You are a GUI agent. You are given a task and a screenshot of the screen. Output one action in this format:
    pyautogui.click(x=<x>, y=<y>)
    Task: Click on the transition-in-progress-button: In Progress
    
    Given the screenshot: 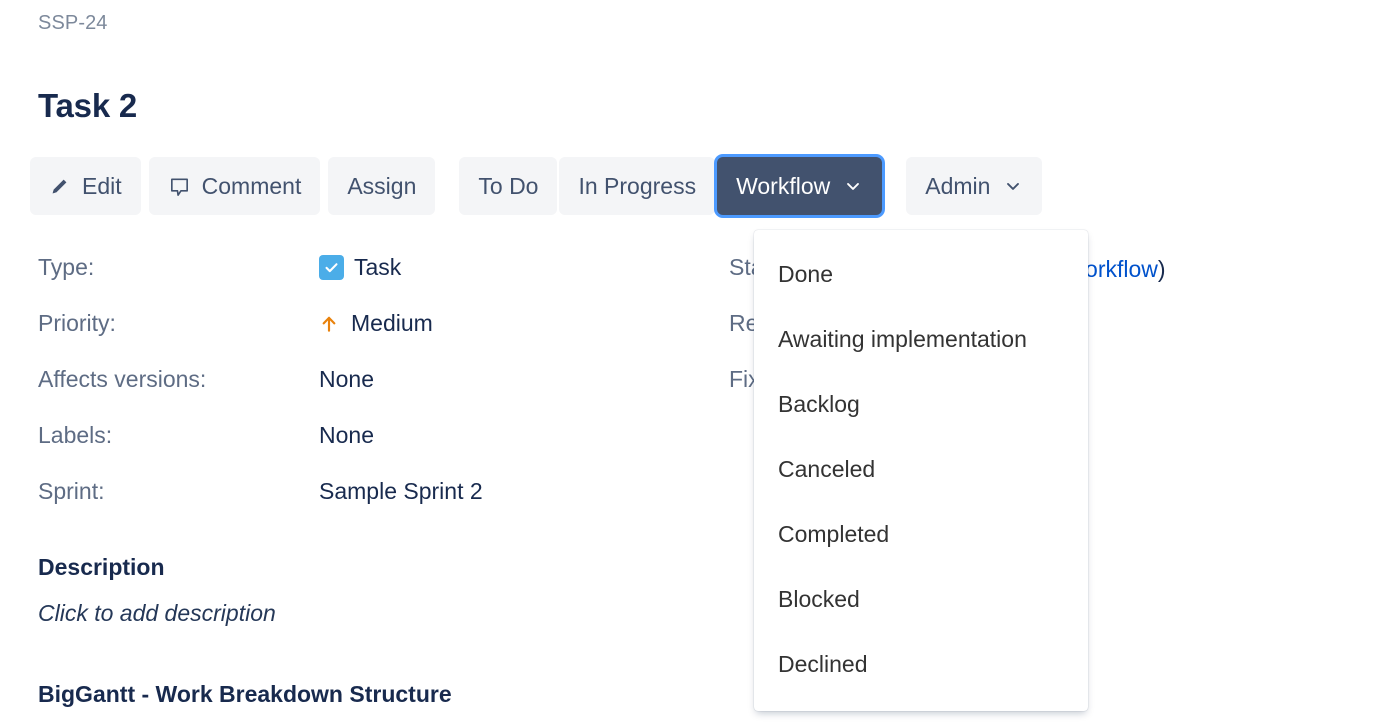 What is the action you would take?
    pyautogui.click(x=637, y=186)
    